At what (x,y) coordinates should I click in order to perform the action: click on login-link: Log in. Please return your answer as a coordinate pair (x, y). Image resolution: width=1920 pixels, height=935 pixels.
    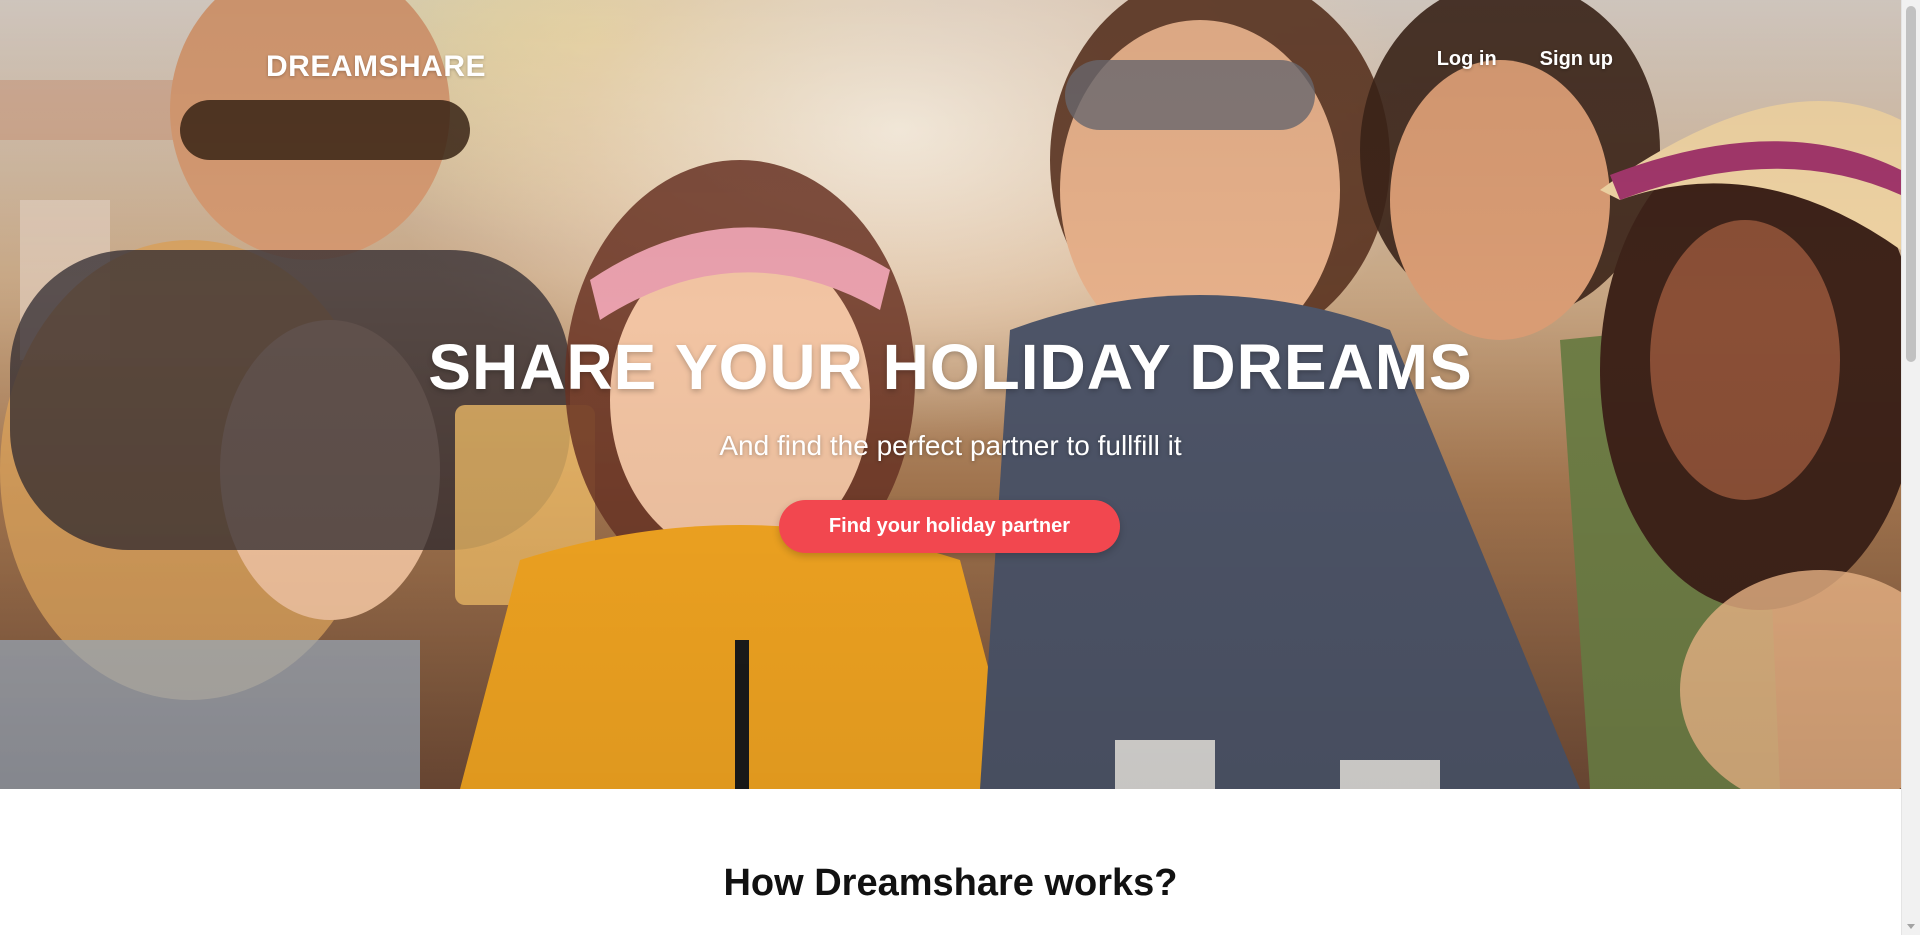
    Looking at the image, I should click on (1467, 59).